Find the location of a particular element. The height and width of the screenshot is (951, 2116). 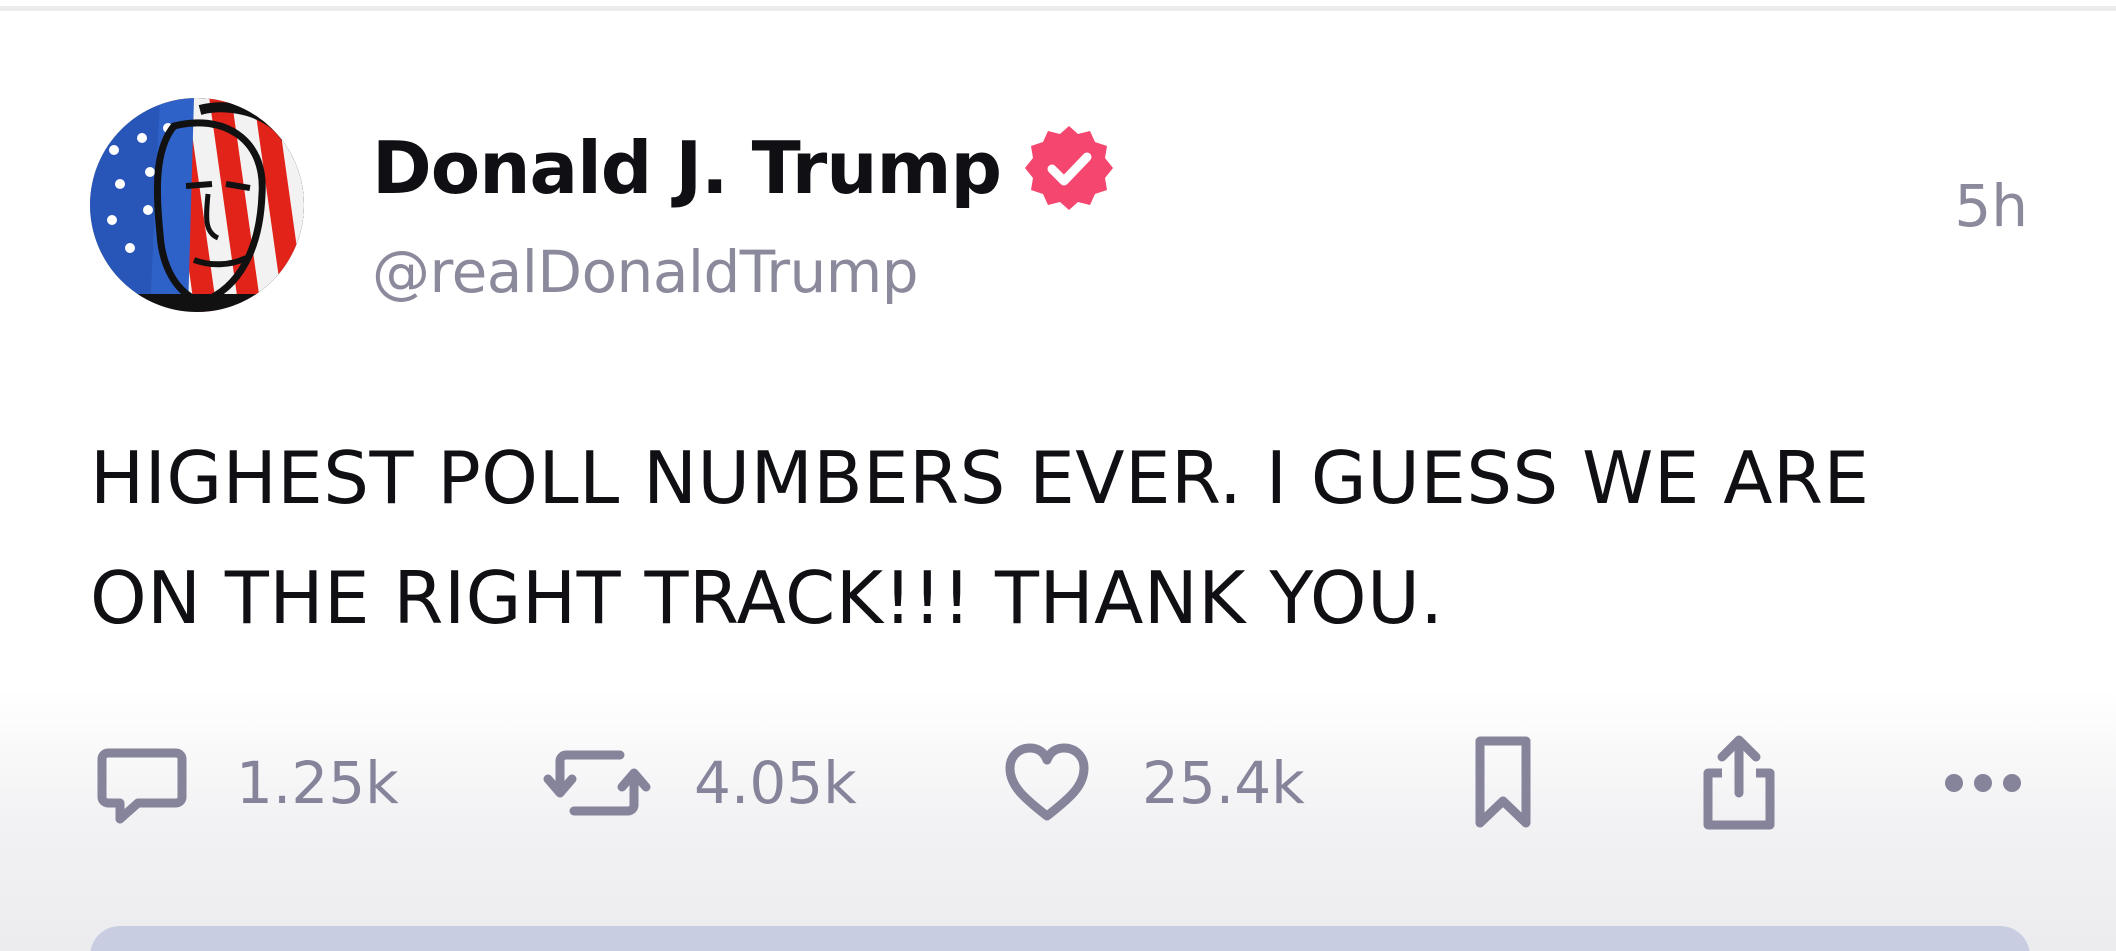

author-row: Donald J. Trump is located at coordinates (743, 168).